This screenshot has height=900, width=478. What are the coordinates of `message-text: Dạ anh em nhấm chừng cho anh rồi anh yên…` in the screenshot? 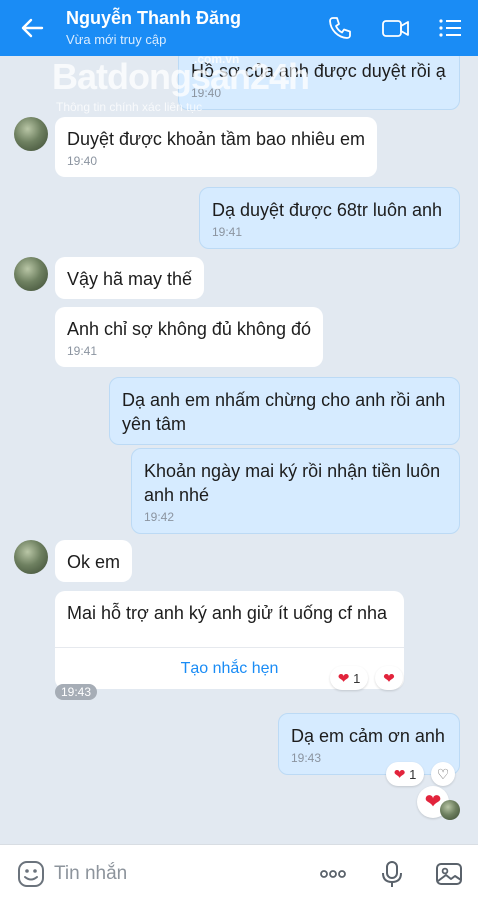 It's located at (284, 412).